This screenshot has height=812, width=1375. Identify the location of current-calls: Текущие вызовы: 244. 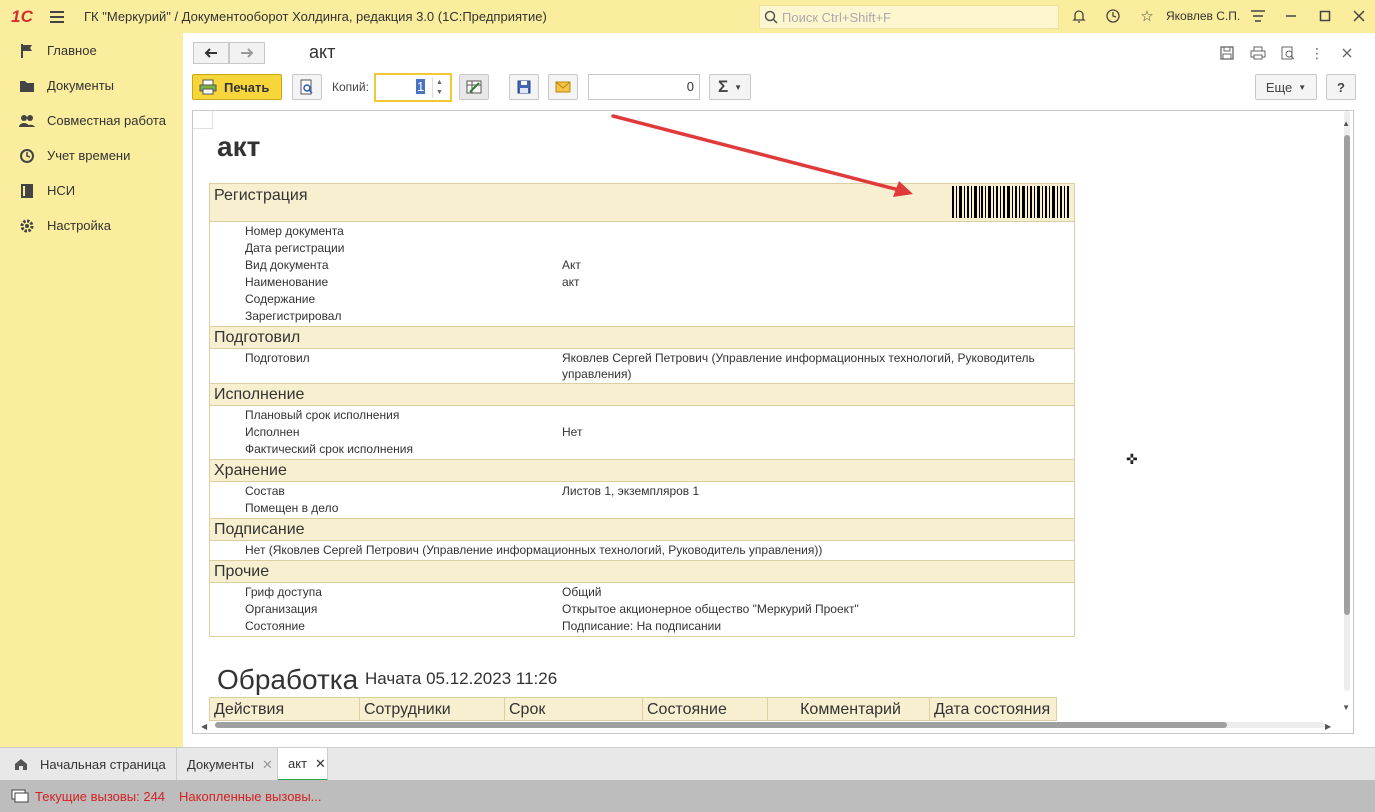
(100, 796).